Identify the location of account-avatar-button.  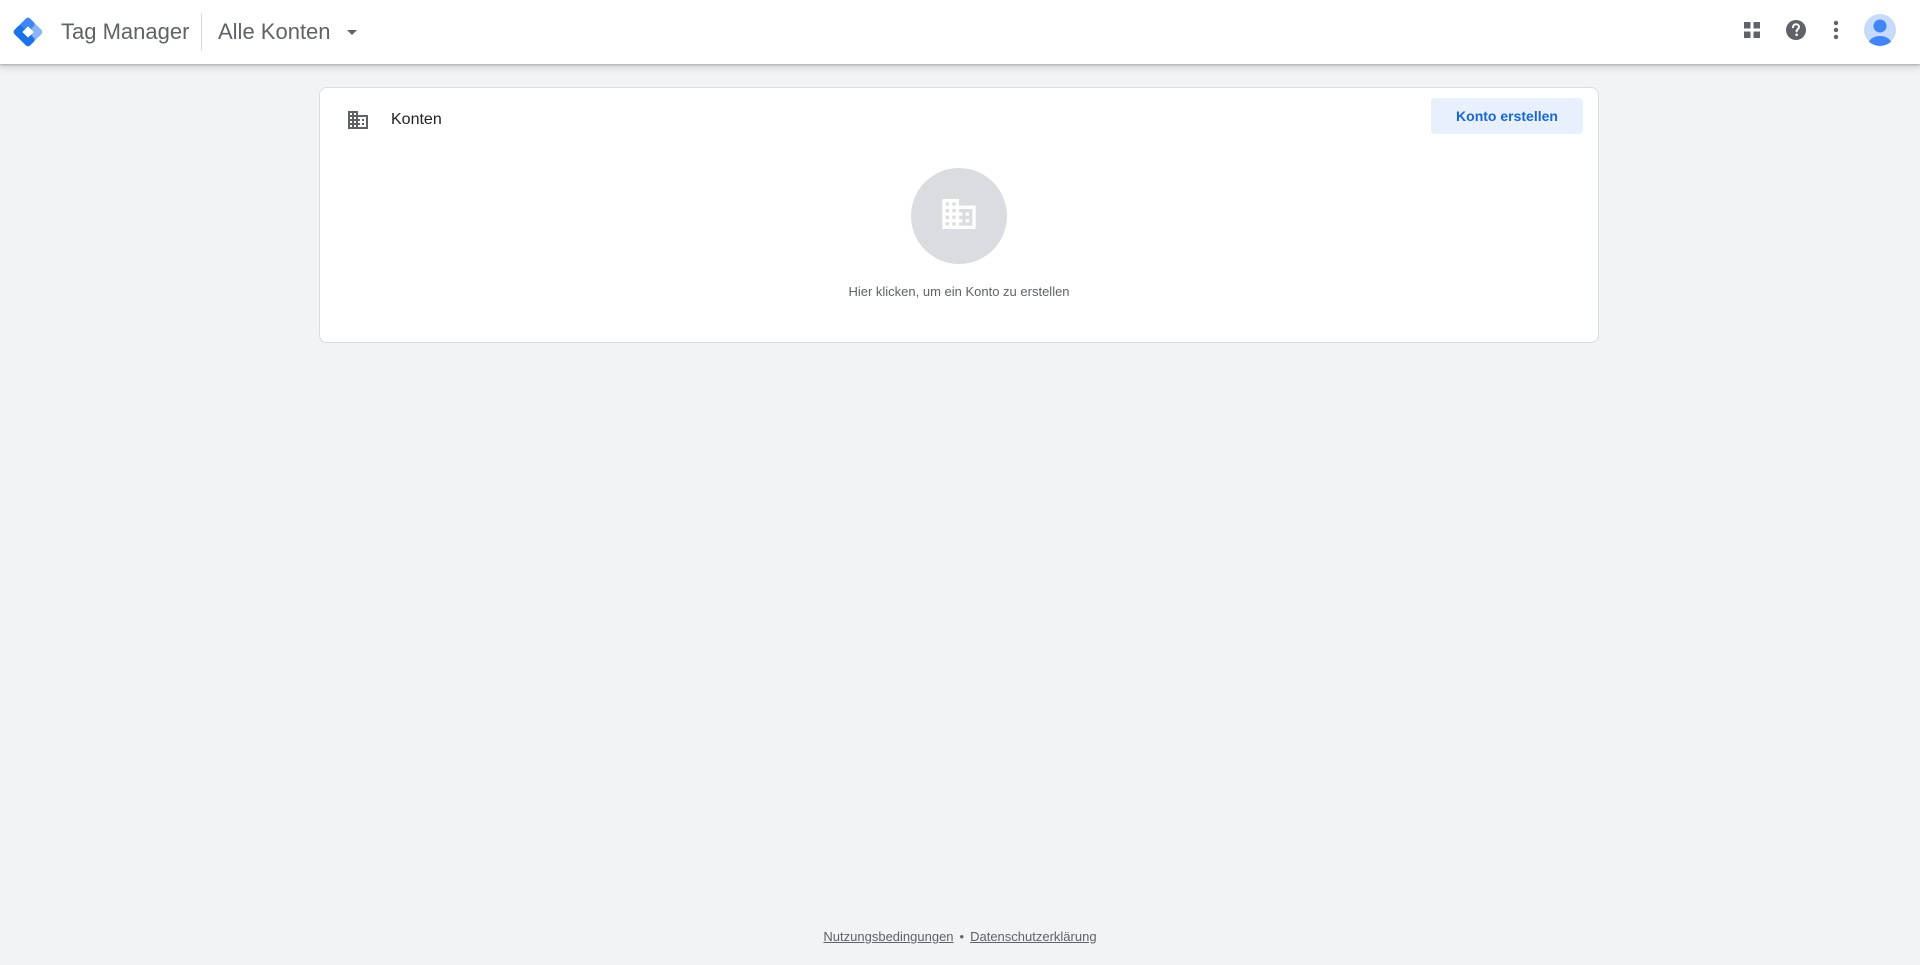
(1880, 32).